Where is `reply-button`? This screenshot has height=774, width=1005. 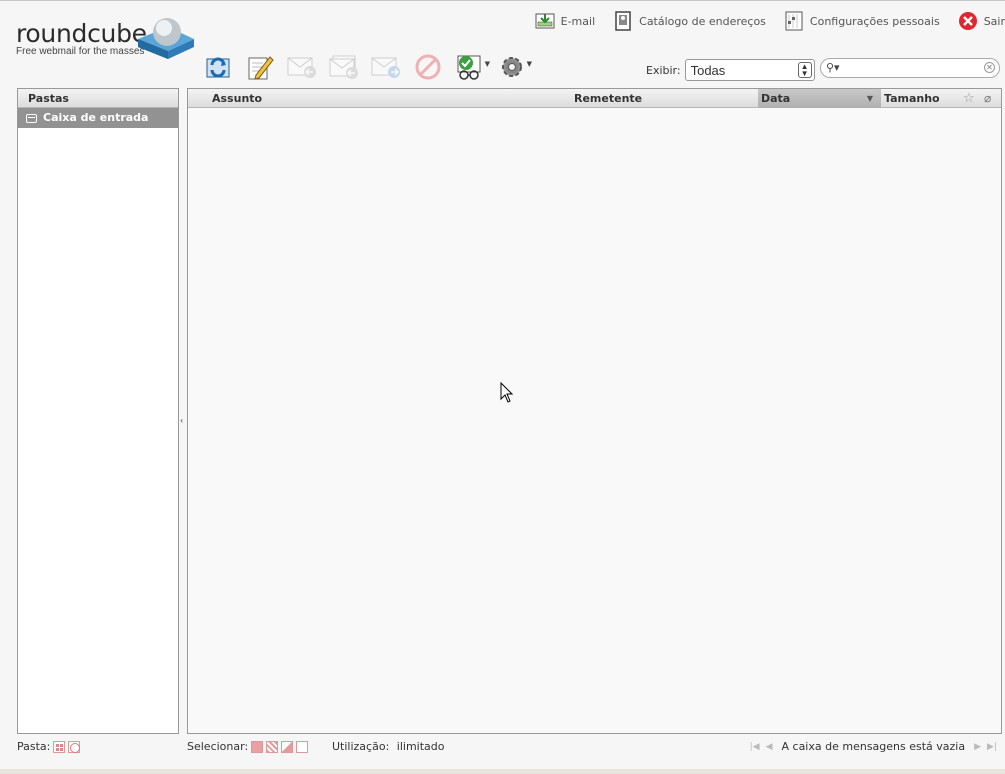
reply-button is located at coordinates (302, 67).